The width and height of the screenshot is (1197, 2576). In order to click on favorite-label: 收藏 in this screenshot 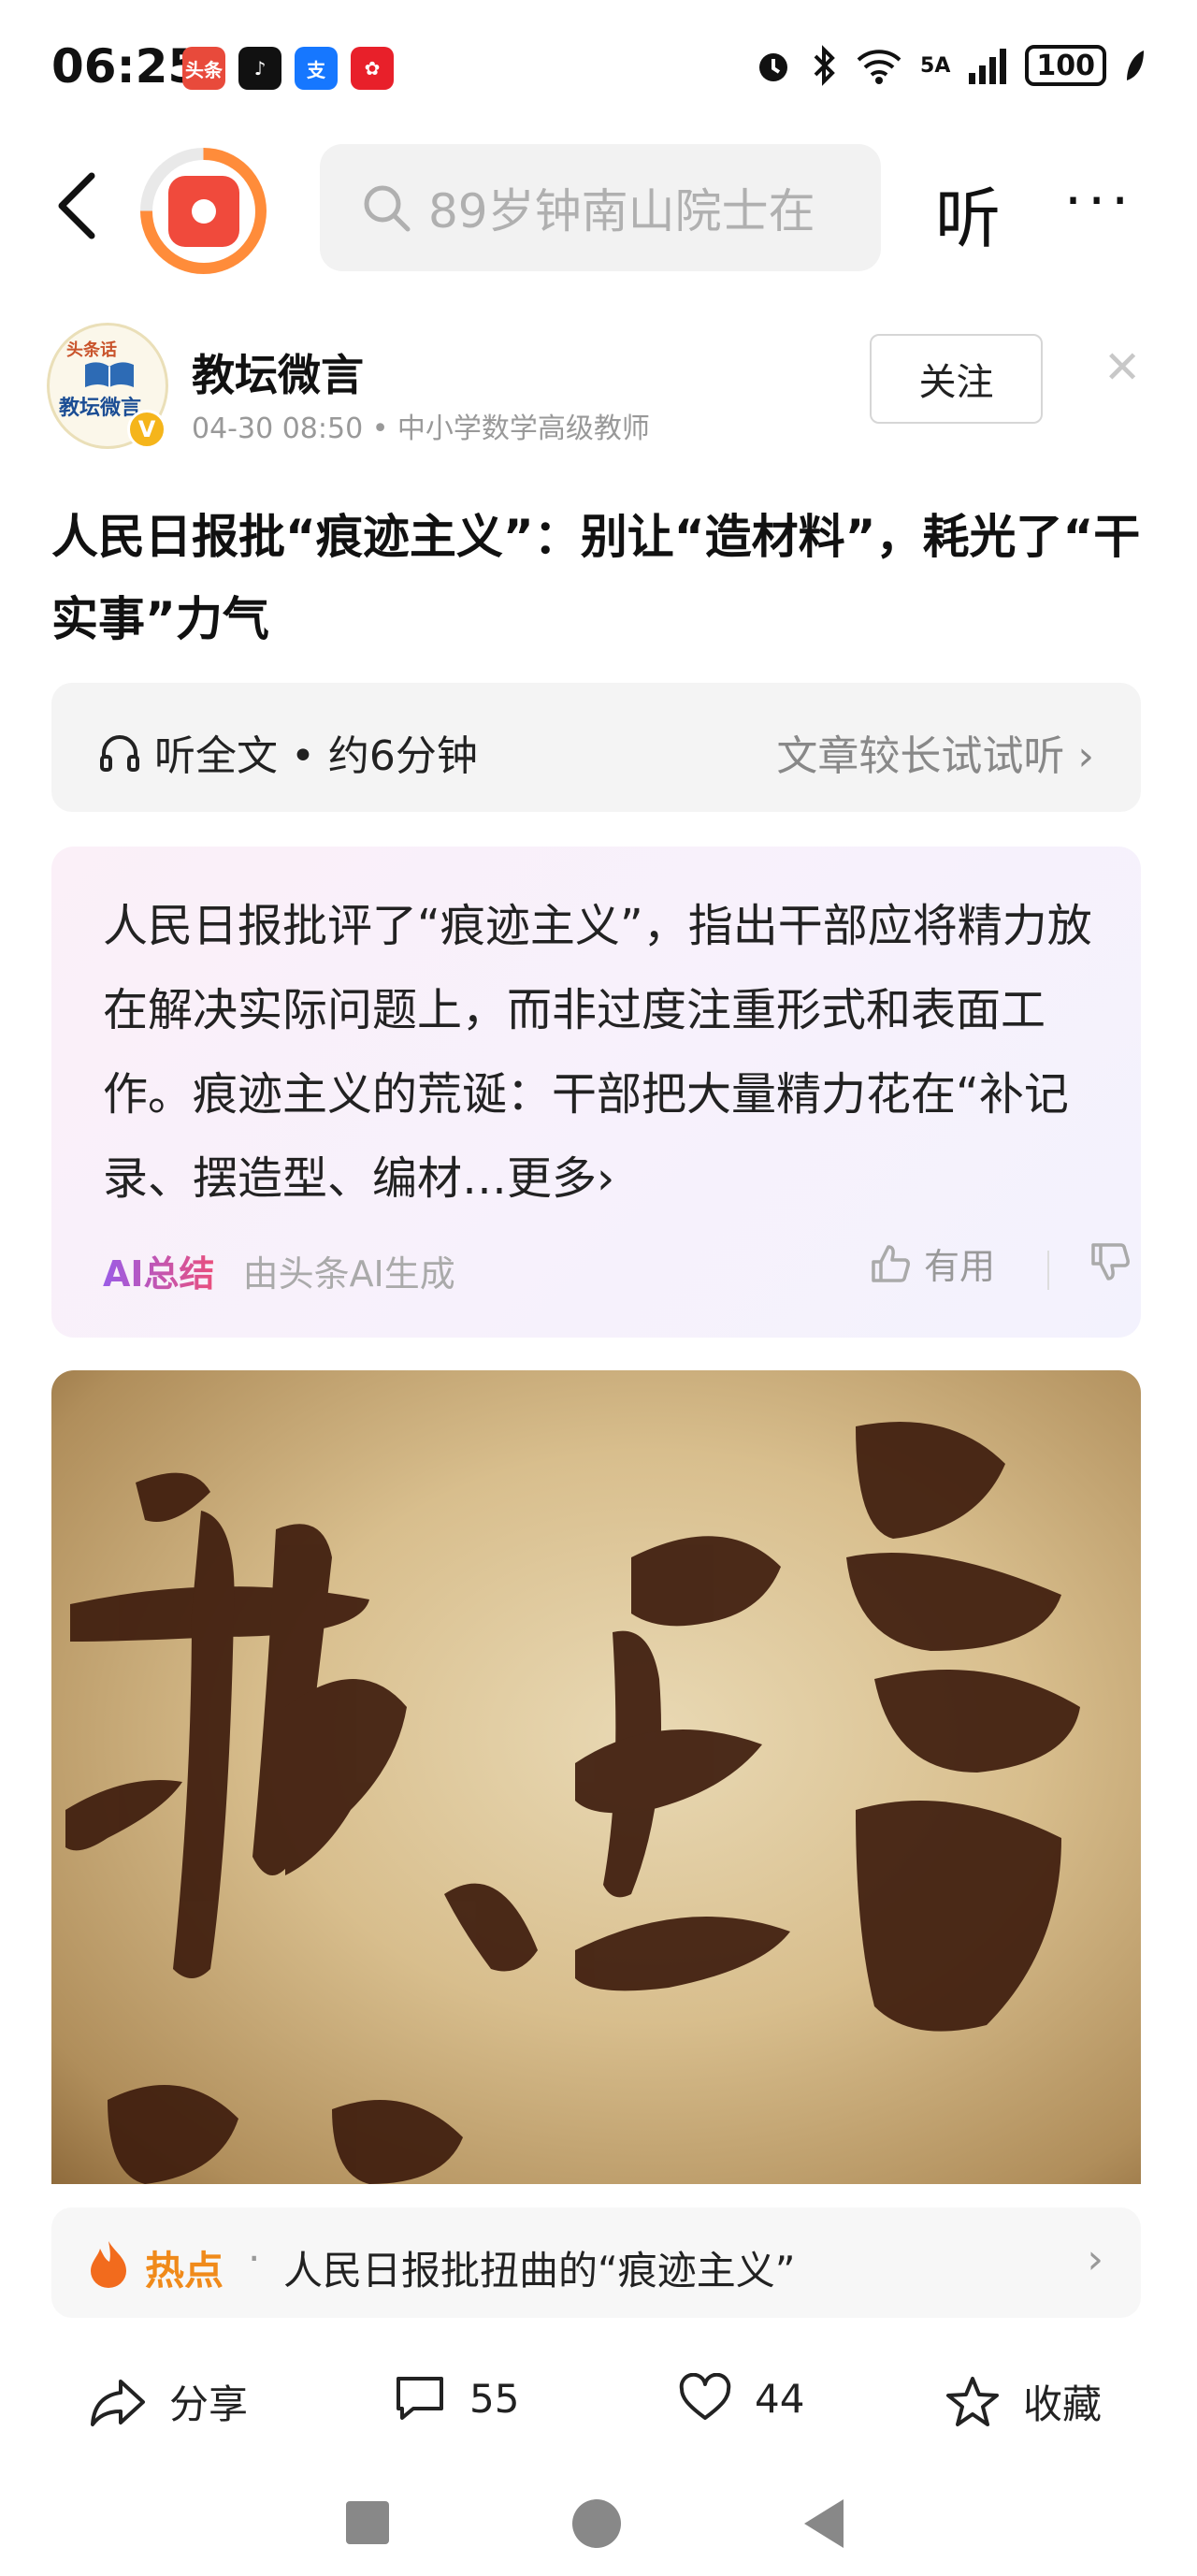, I will do `click(1063, 2404)`.